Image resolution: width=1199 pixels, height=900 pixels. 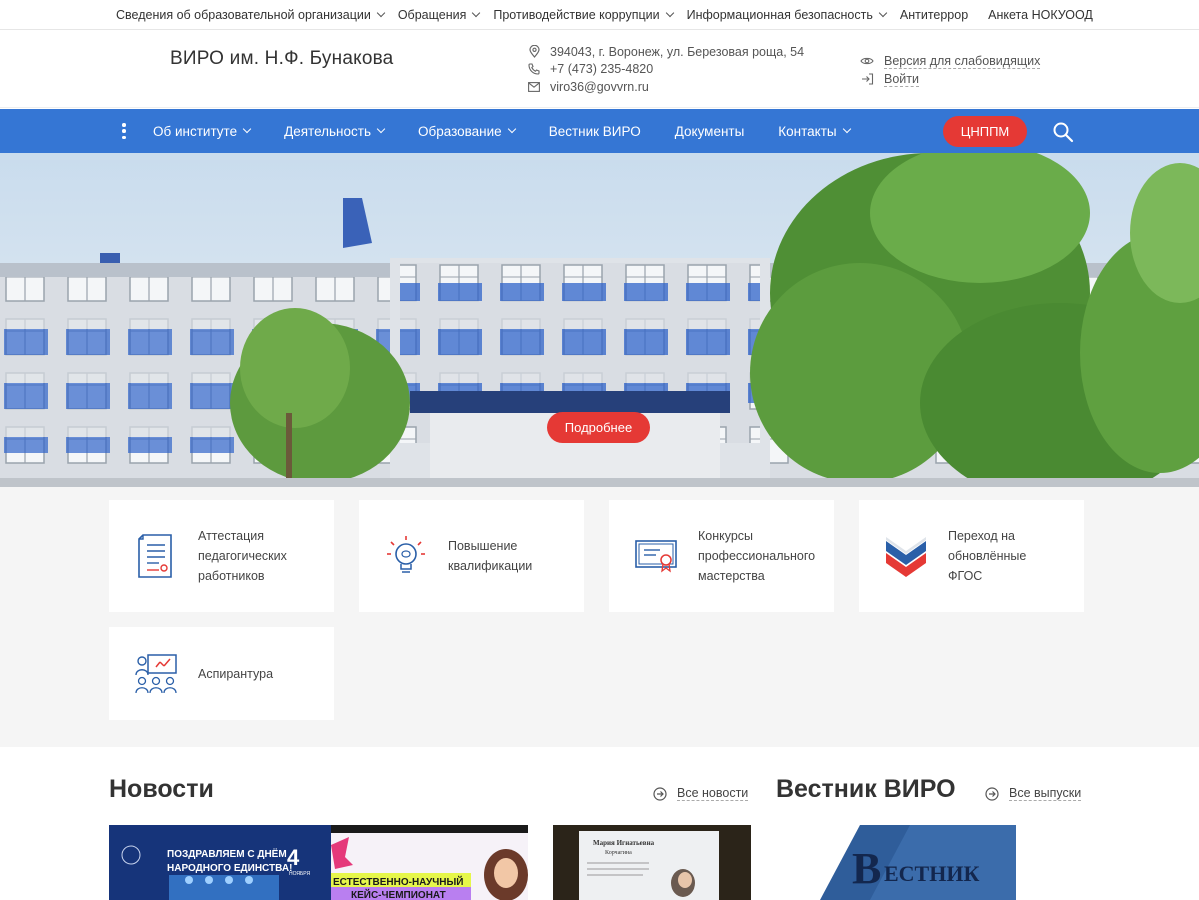 What do you see at coordinates (293, 857) in the screenshot?
I see `news-date-day: 4` at bounding box center [293, 857].